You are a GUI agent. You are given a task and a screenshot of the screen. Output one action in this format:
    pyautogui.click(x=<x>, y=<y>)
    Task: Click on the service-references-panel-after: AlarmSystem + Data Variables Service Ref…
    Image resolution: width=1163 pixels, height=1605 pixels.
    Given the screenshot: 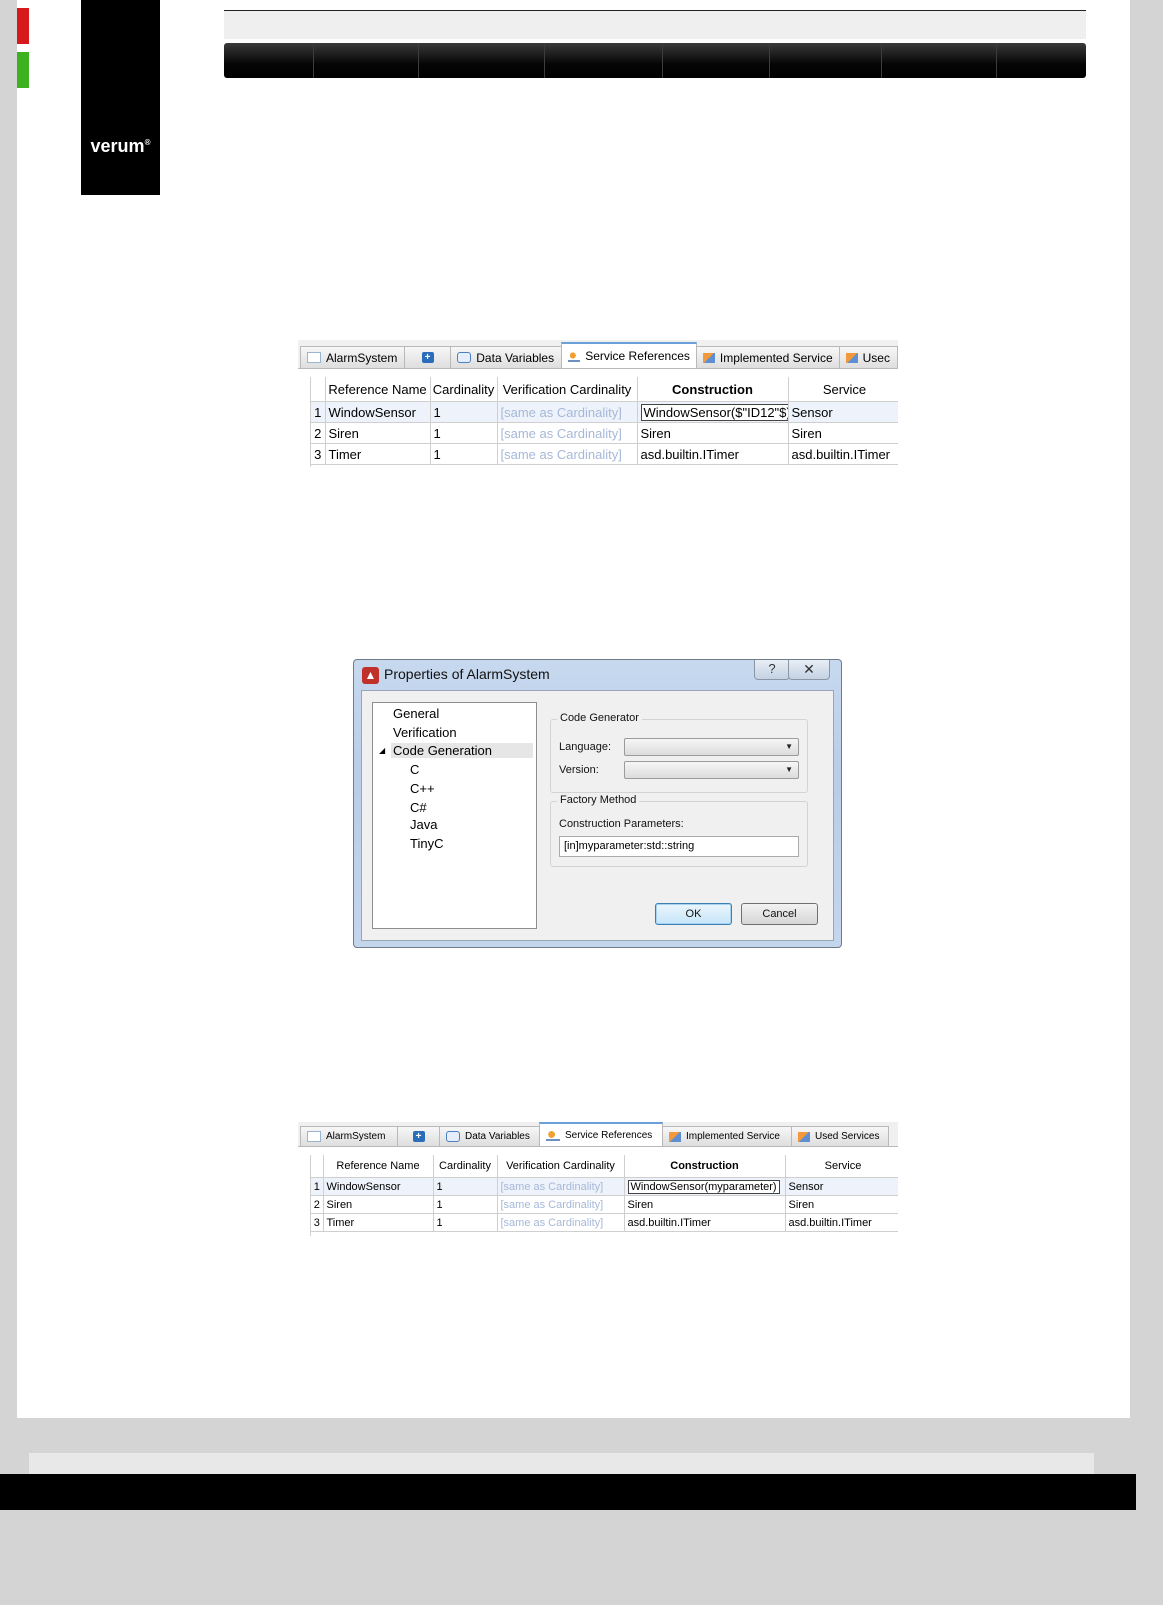 What is the action you would take?
    pyautogui.click(x=598, y=1179)
    